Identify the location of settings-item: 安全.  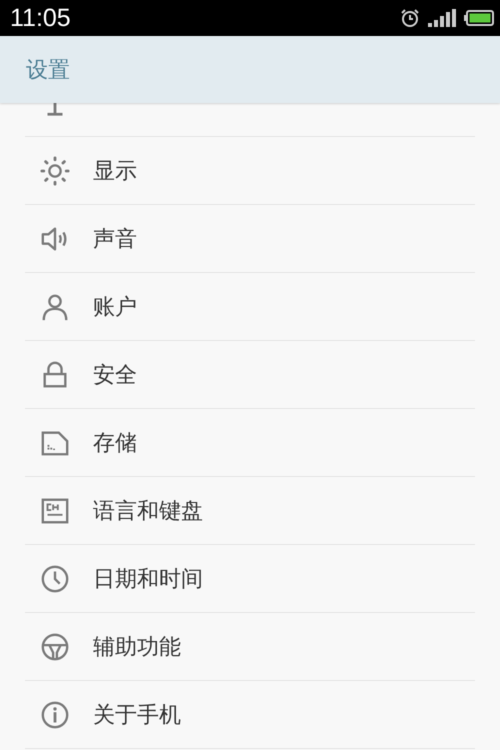
(250, 375).